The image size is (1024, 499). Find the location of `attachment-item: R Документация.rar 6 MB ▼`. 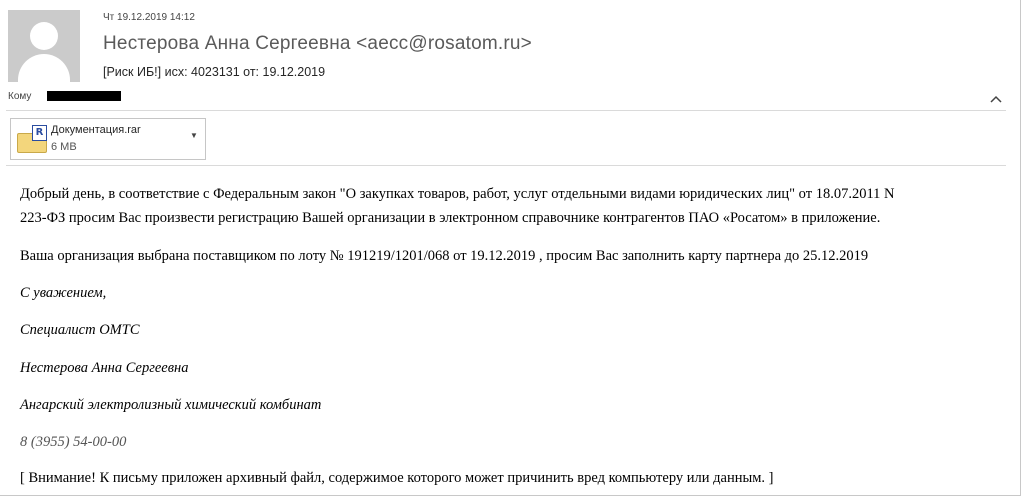

attachment-item: R Документация.rar 6 MB ▼ is located at coordinates (108, 139).